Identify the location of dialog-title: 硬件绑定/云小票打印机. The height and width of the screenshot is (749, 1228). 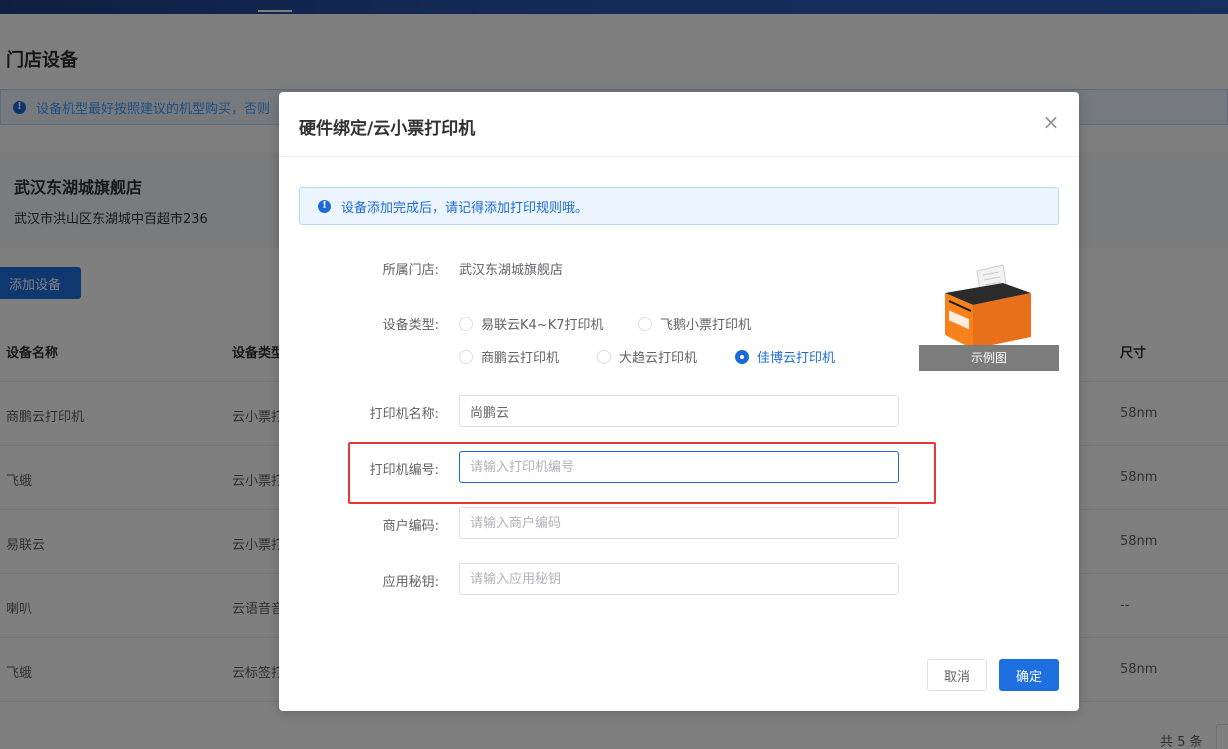
(387, 129).